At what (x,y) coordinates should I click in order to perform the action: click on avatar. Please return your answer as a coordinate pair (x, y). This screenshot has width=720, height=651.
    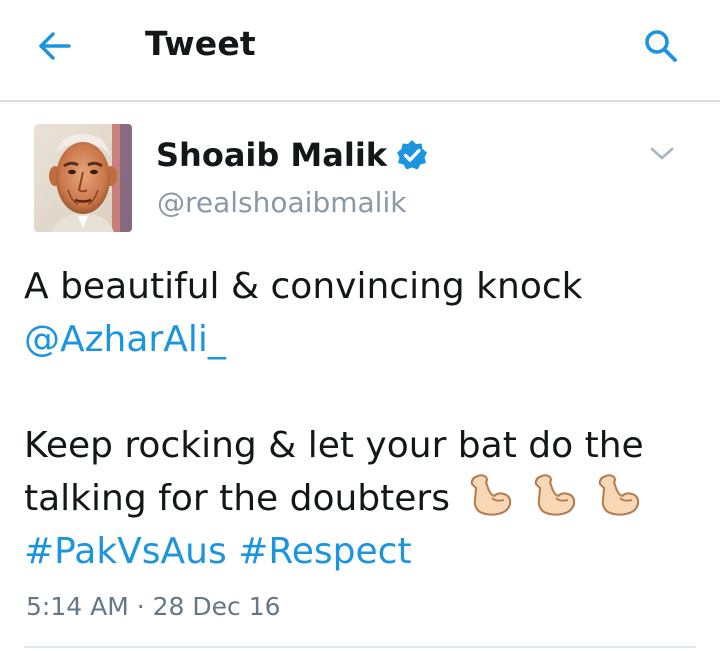
    Looking at the image, I should click on (83, 178).